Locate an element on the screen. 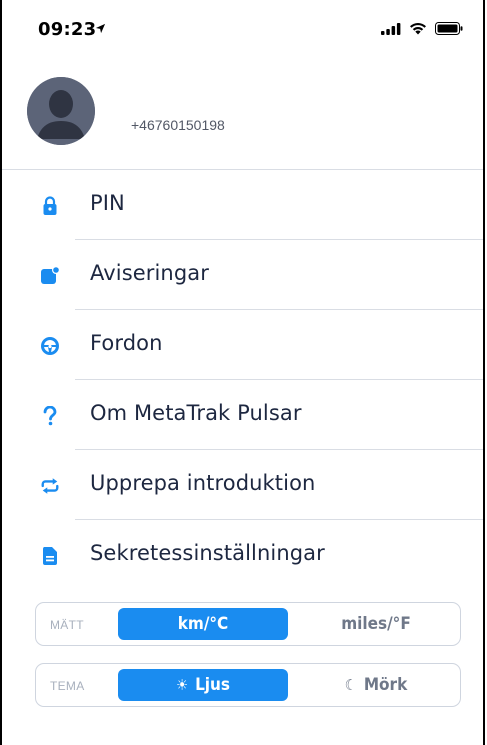 The width and height of the screenshot is (487, 745). menu-item-label: Om MetaTrak Pulsar is located at coordinates (196, 413).